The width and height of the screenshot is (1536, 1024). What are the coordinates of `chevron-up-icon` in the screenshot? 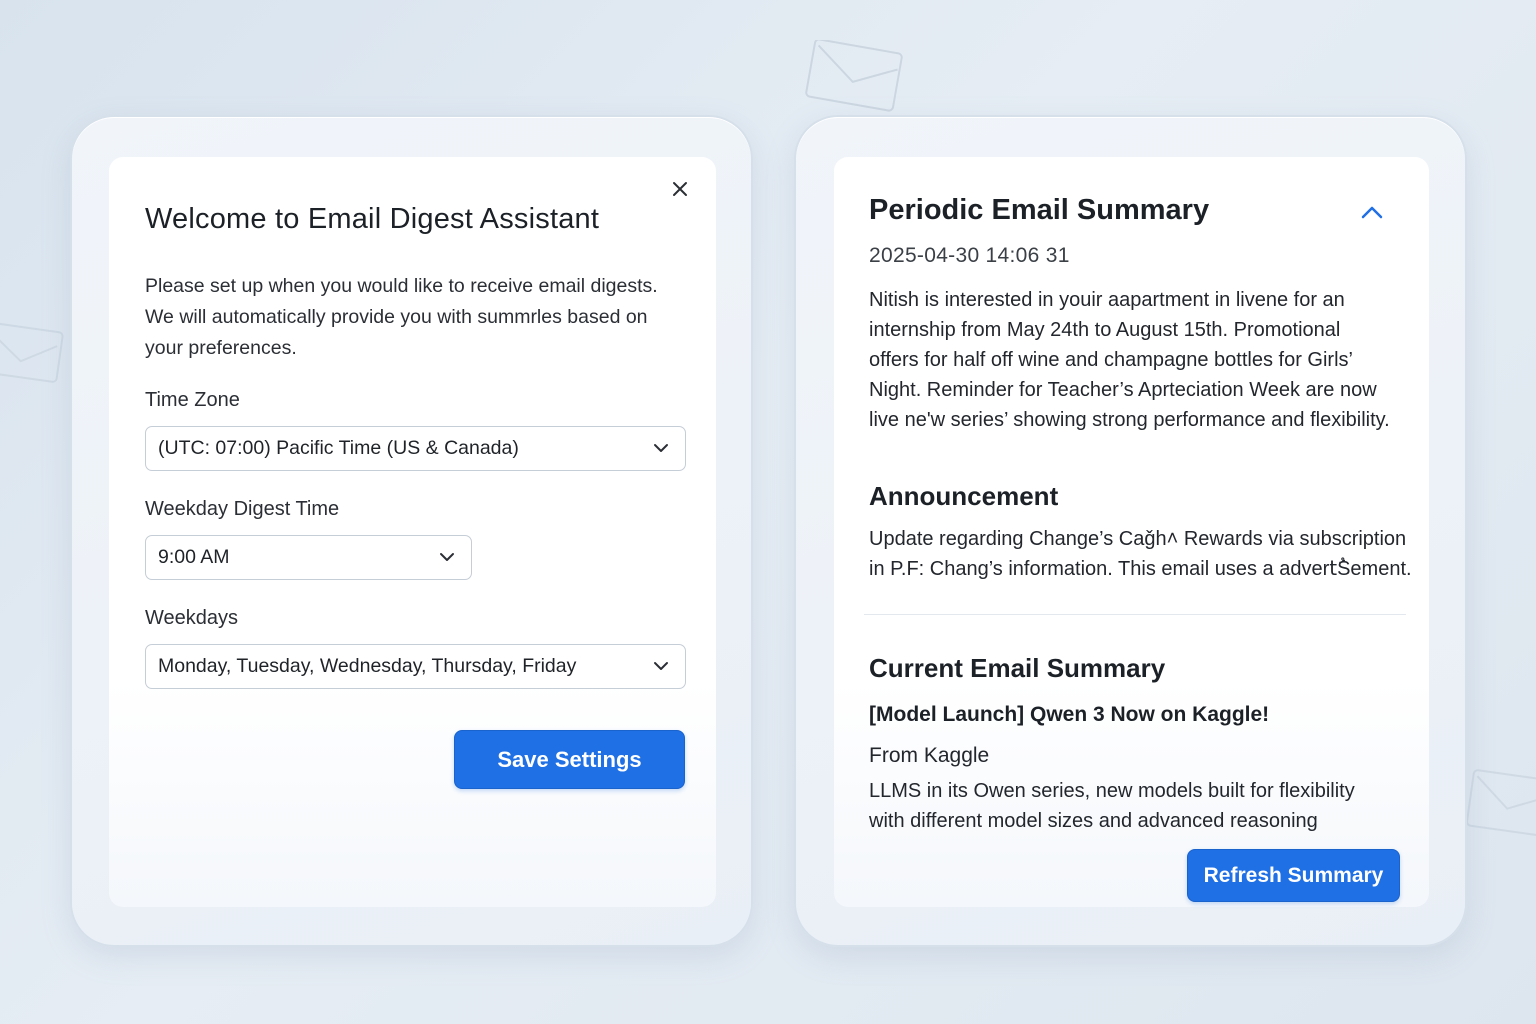 It's located at (1372, 212).